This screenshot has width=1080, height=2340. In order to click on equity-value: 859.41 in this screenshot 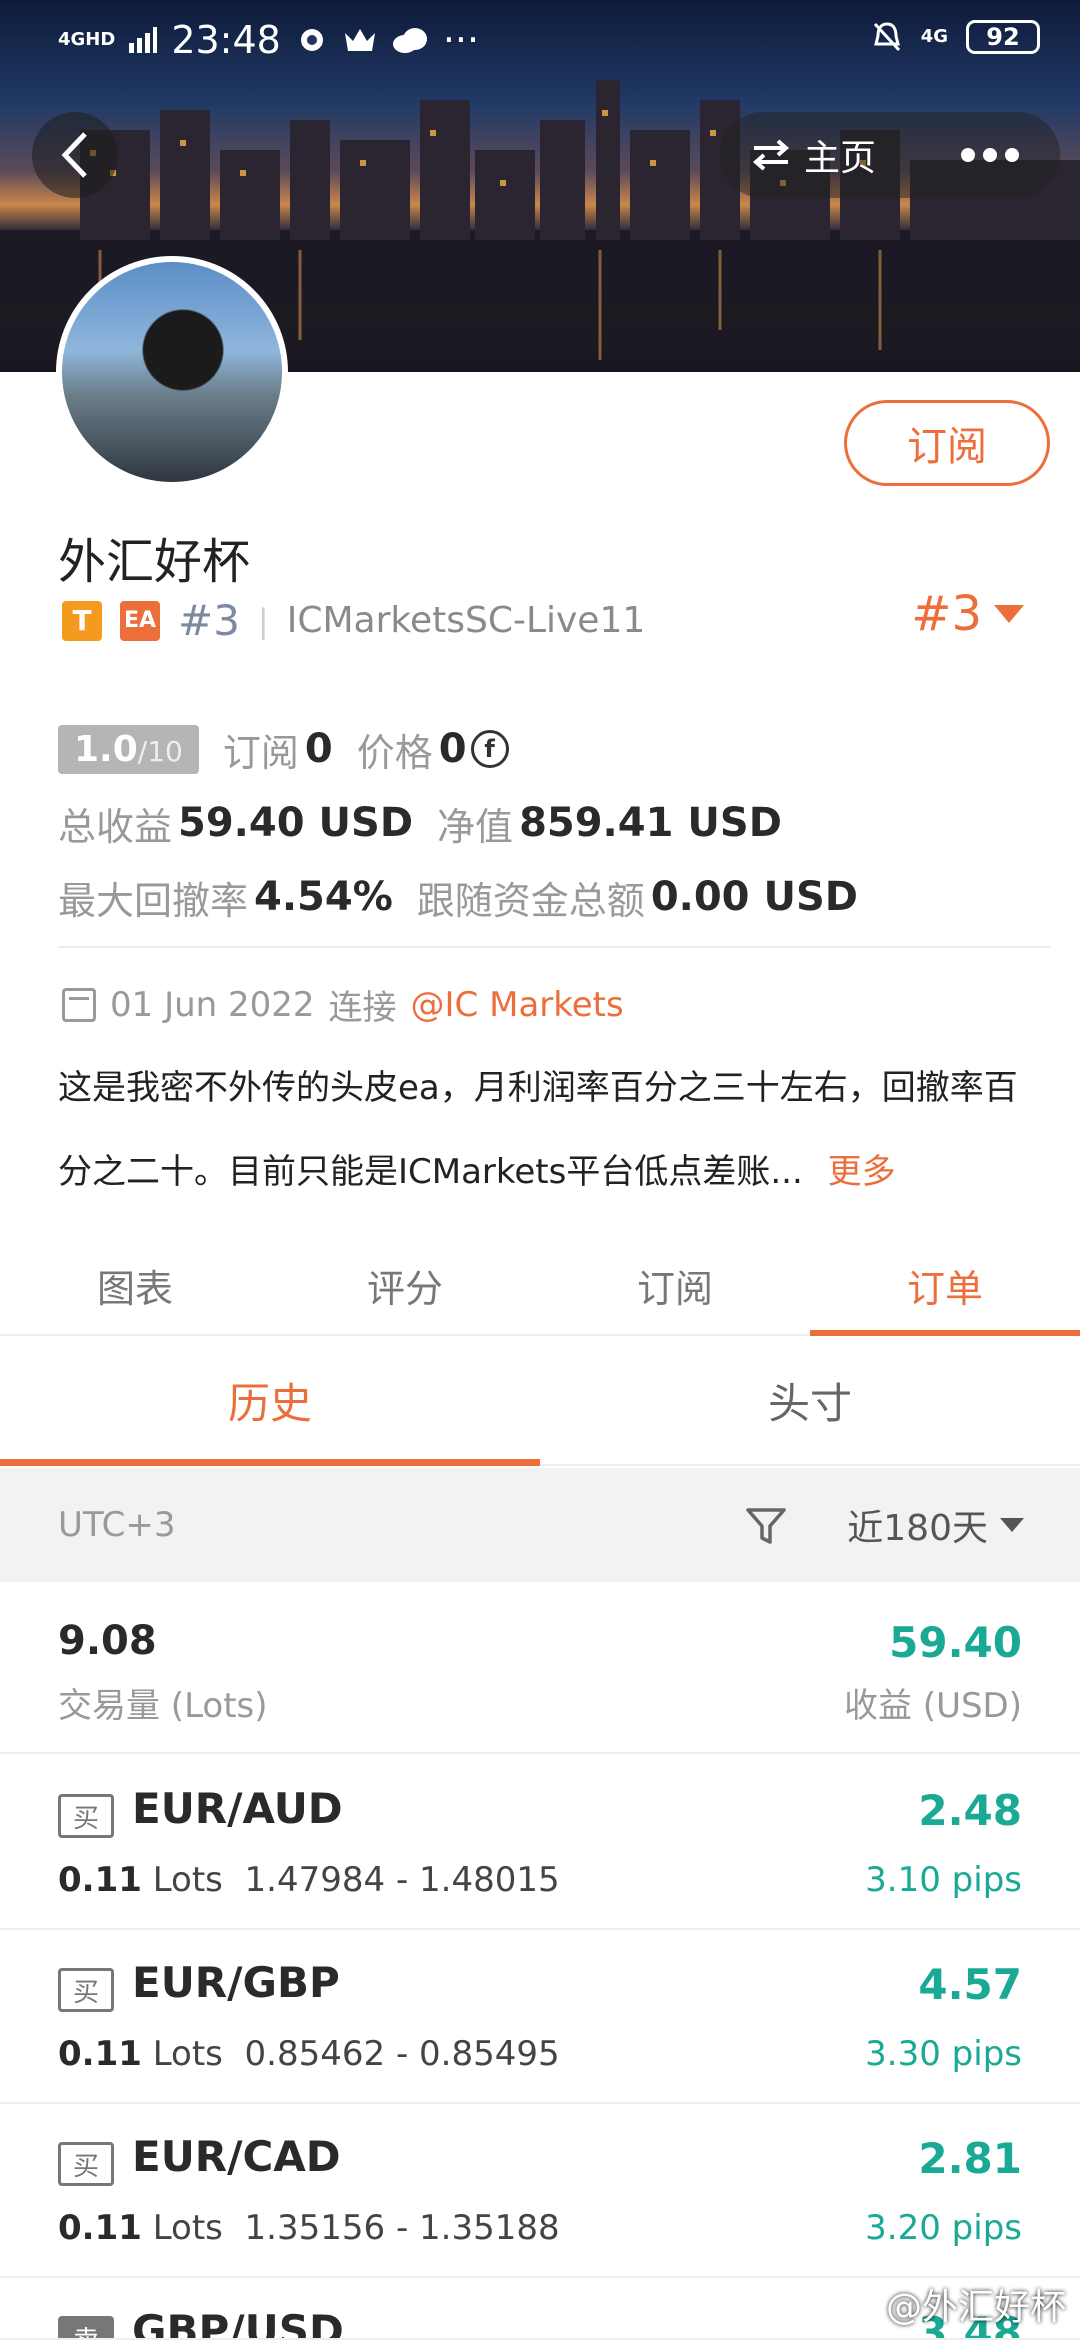, I will do `click(596, 823)`.